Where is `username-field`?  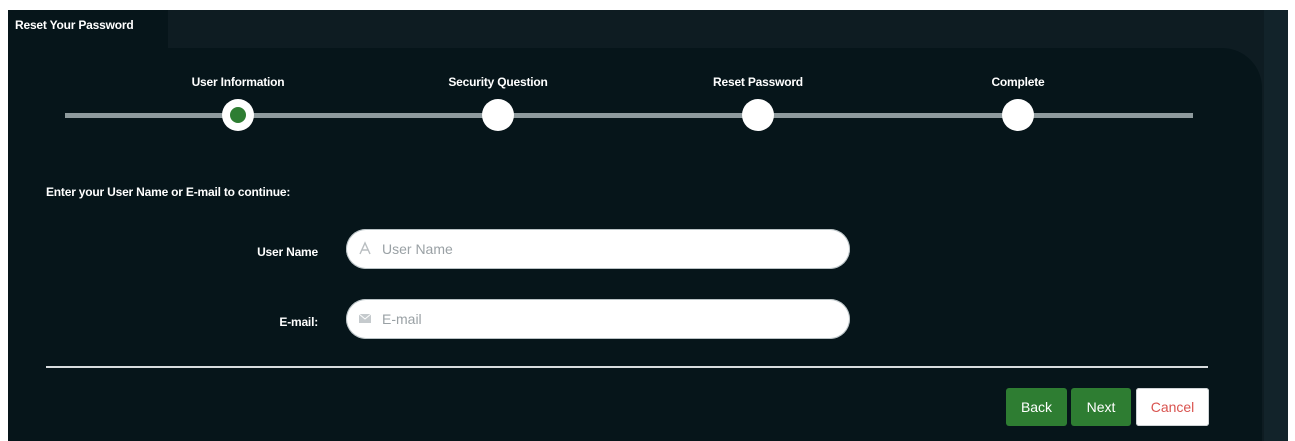 username-field is located at coordinates (598, 249).